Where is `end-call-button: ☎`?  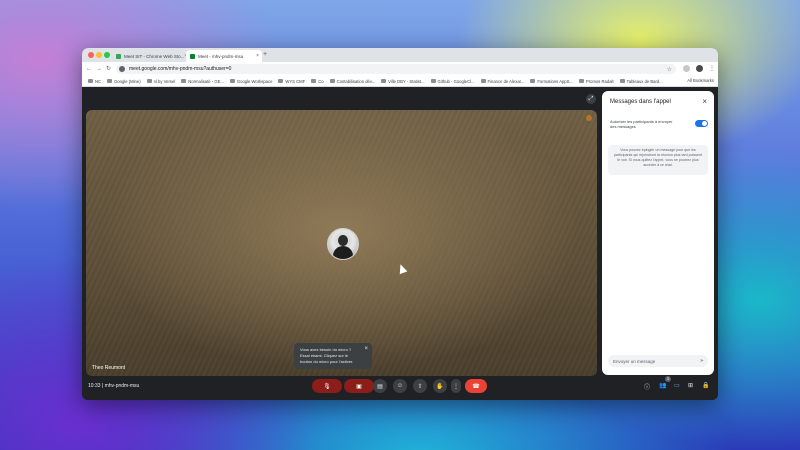
end-call-button: ☎ is located at coordinates (476, 386).